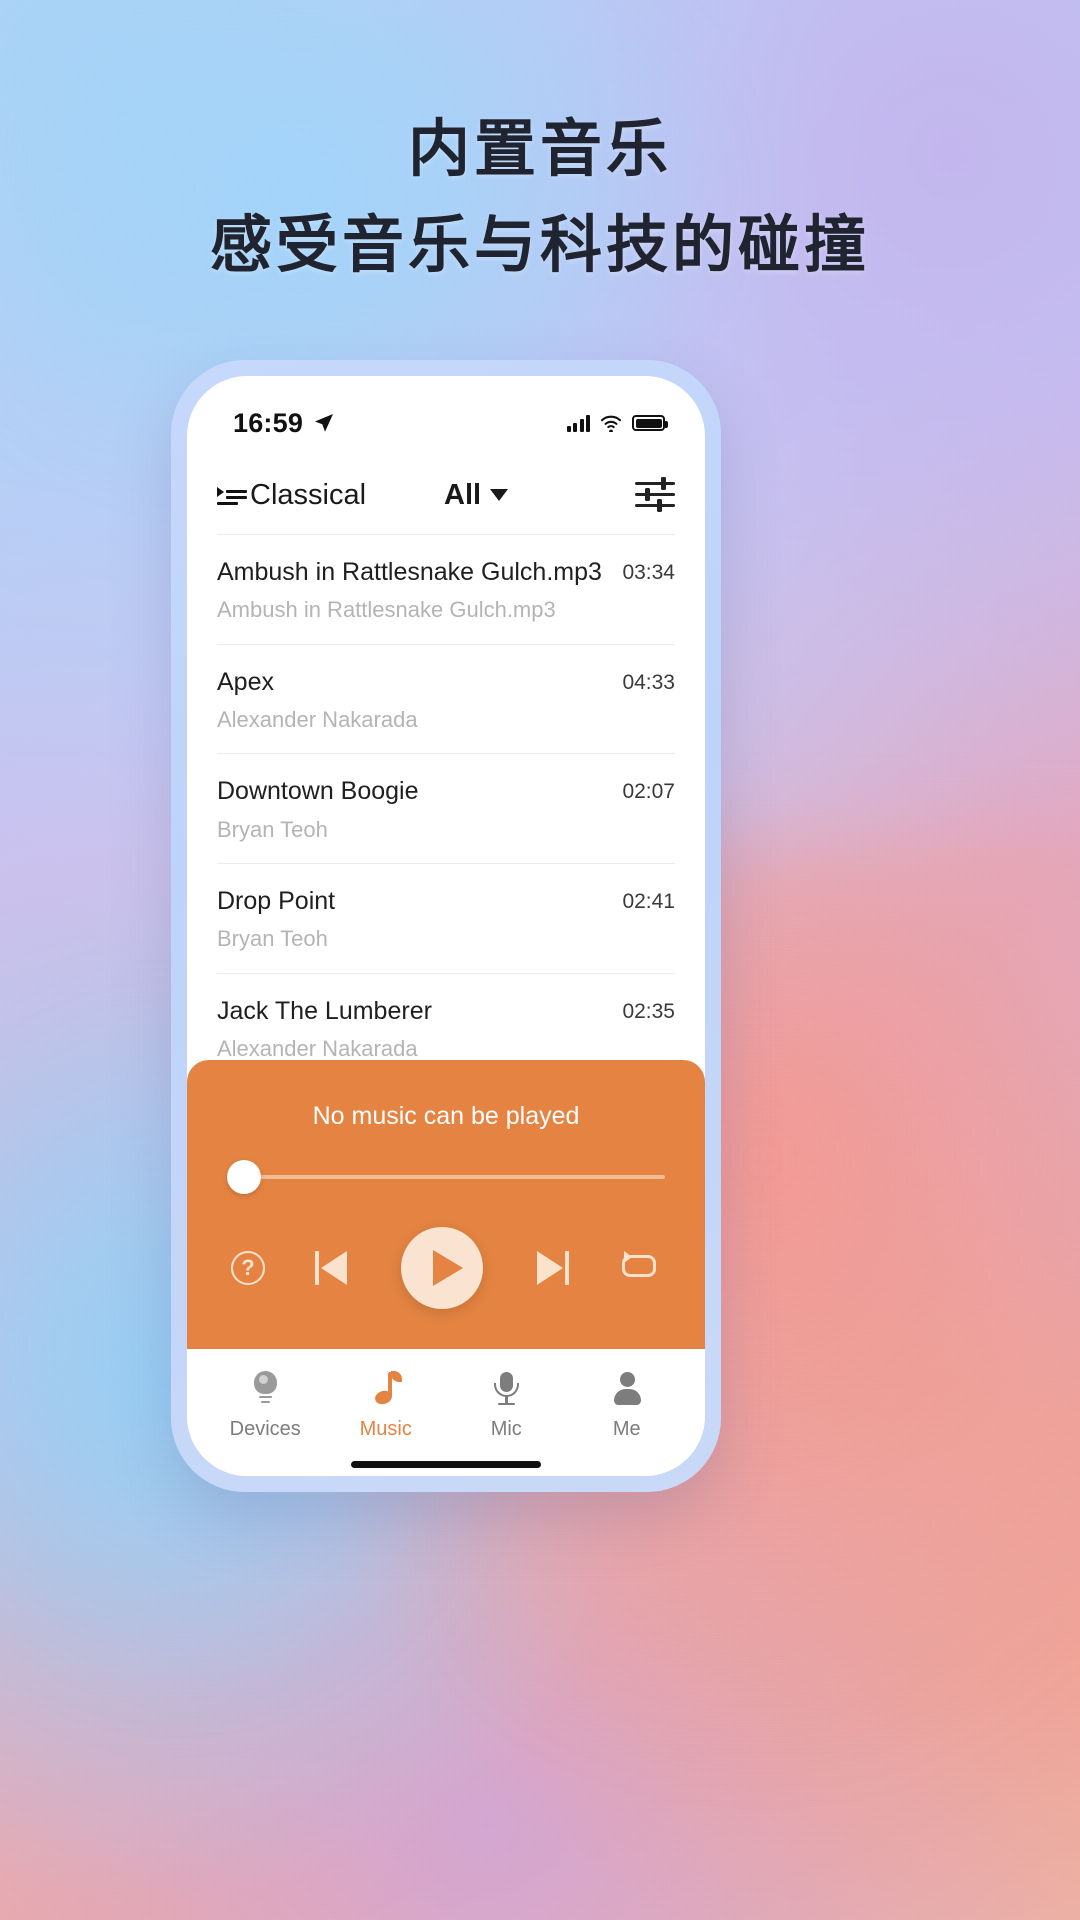 The image size is (1080, 1920). I want to click on home-indicator, so click(446, 1464).